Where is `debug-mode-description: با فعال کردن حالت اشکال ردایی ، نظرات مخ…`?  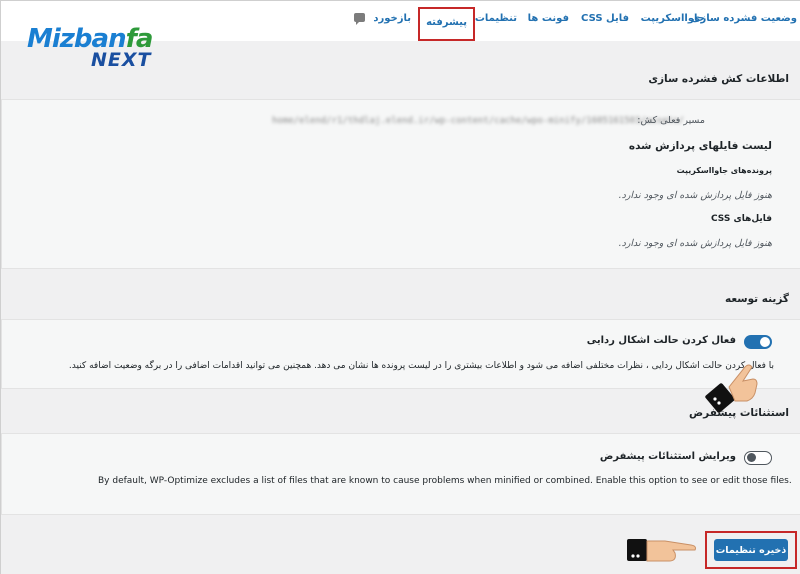
debug-mode-description: با فعال کردن حالت اشکال ردایی ، نظرات مخ… is located at coordinates (421, 366).